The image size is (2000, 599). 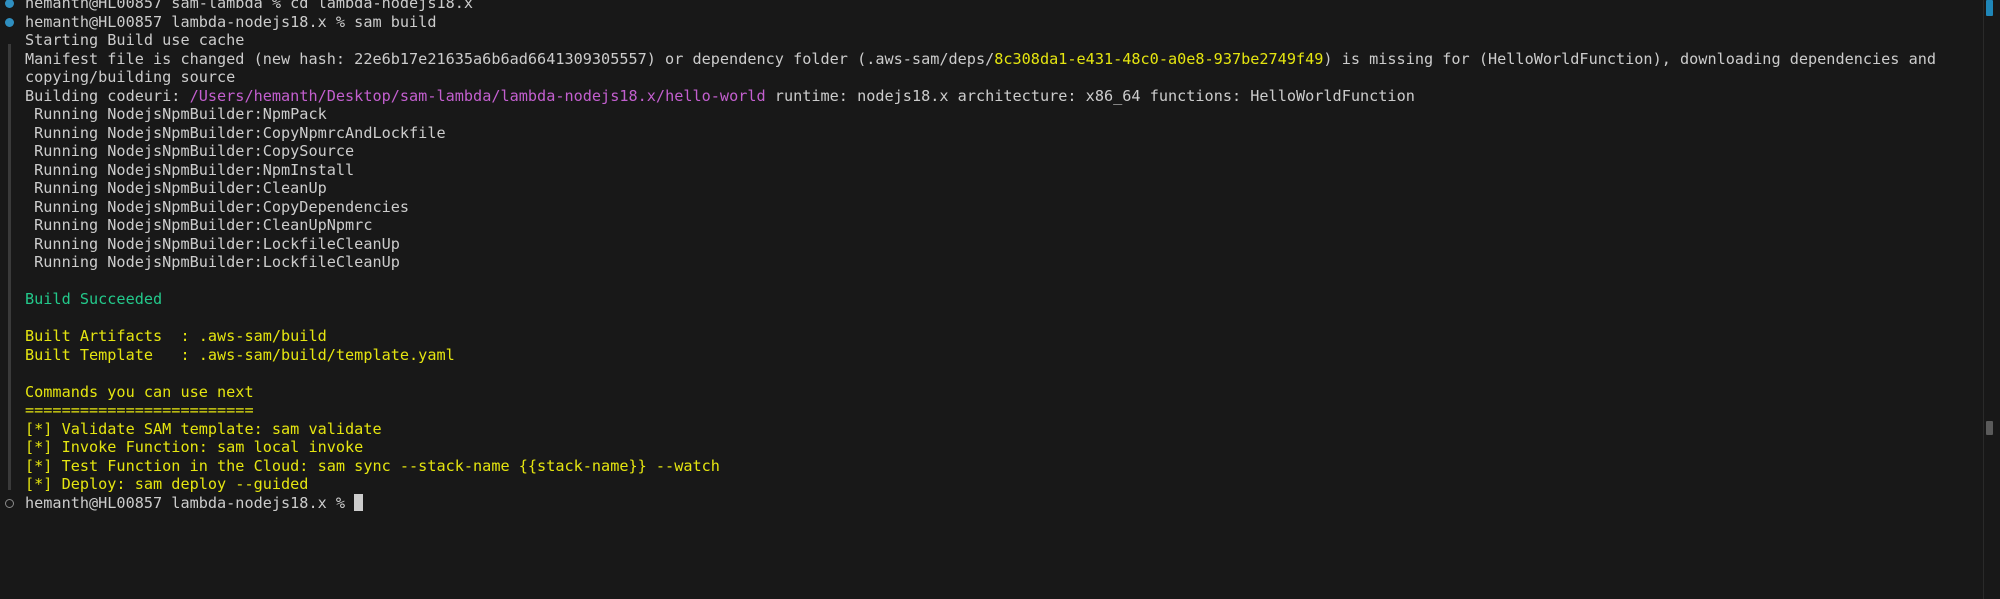 What do you see at coordinates (190, 151) in the screenshot?
I see `build-step: Running NodejsNpmBuilder:CopySource` at bounding box center [190, 151].